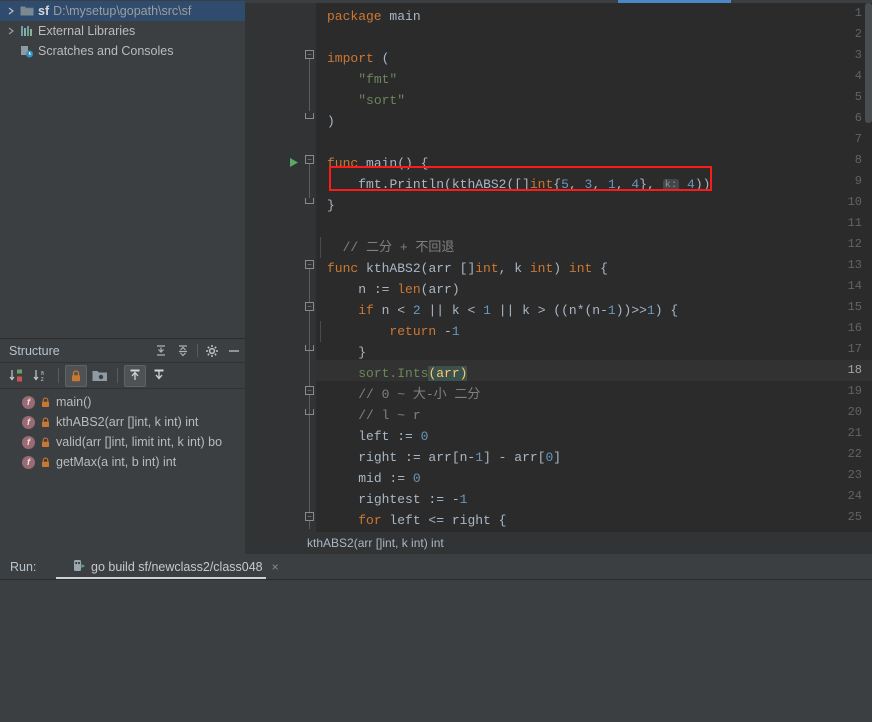 This screenshot has height=722, width=872. Describe the element at coordinates (375, 543) in the screenshot. I see `breadcrumb-label: kthABS2(arr []int, k int) int` at that location.